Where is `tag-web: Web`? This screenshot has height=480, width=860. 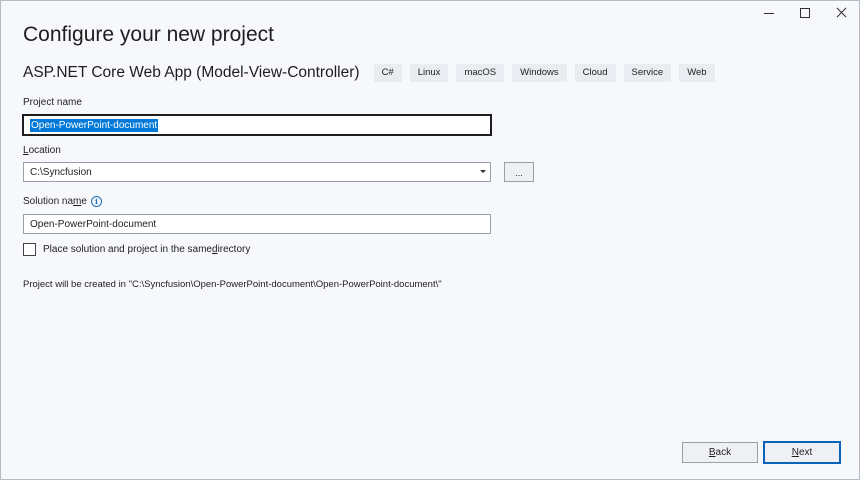
tag-web: Web is located at coordinates (697, 73).